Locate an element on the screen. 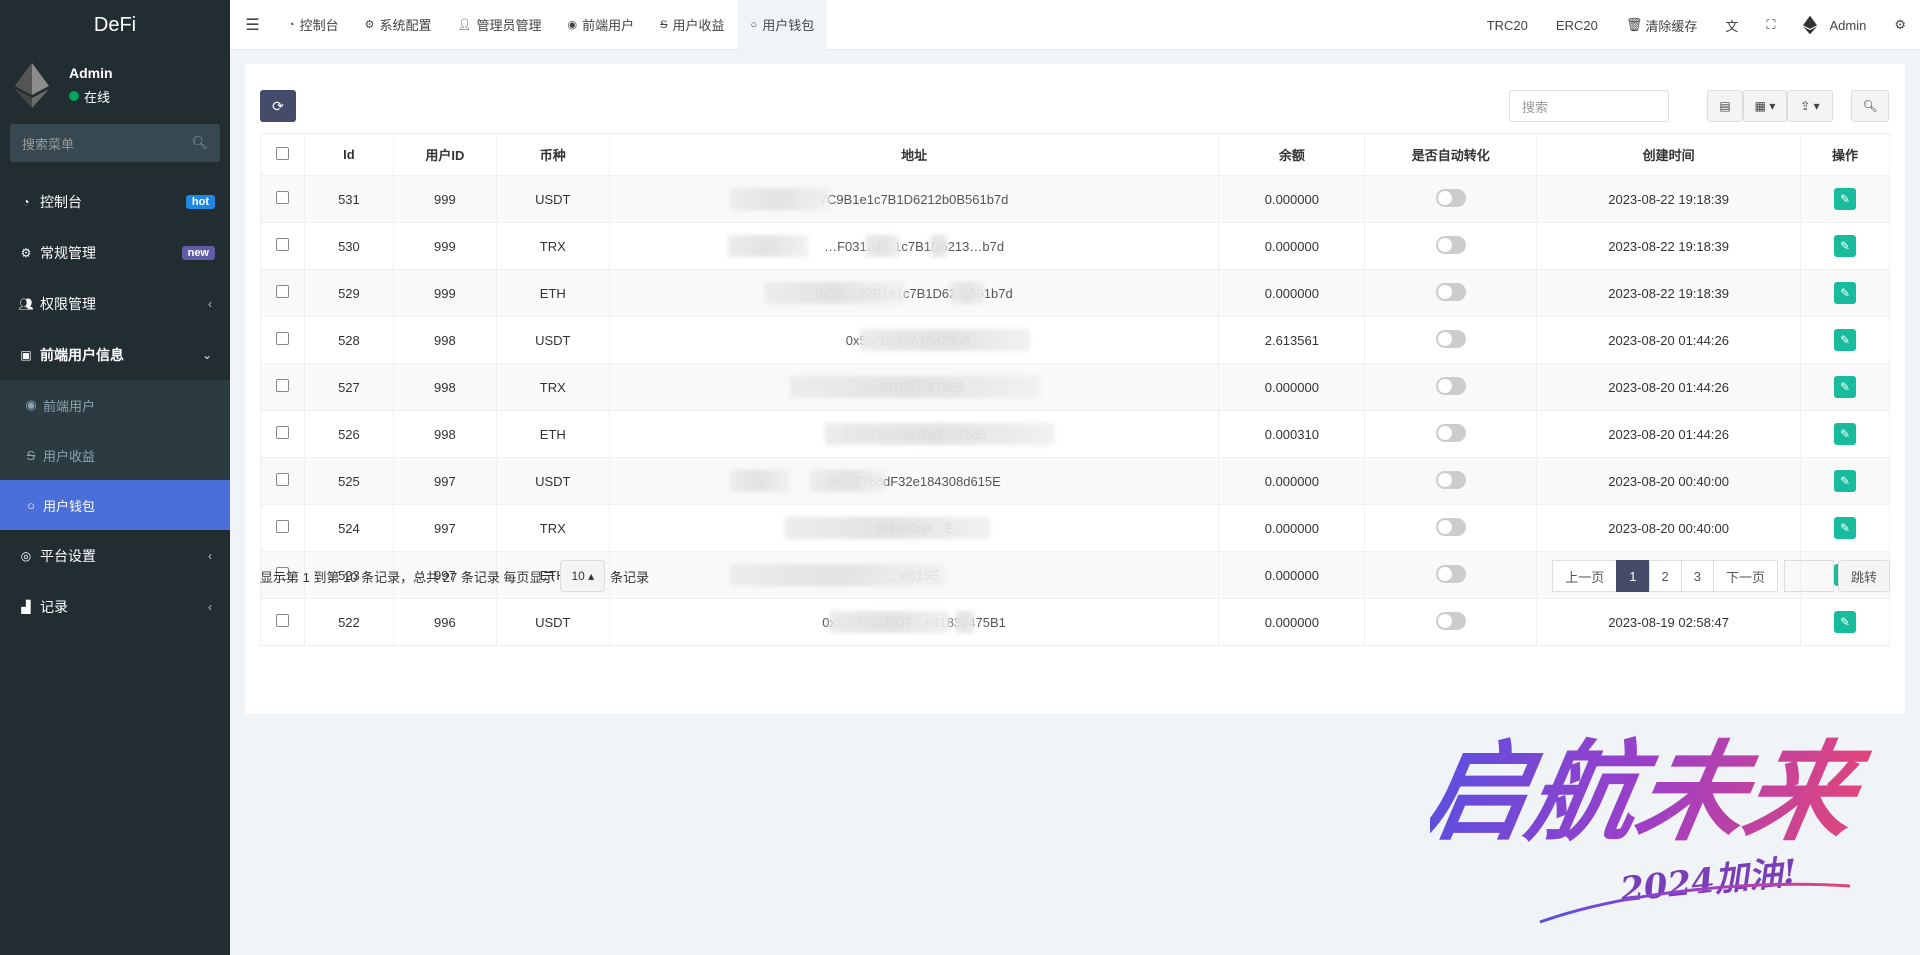 Image resolution: width=1920 pixels, height=955 pixels. prev-page-button: 上一页 is located at coordinates (1585, 576).